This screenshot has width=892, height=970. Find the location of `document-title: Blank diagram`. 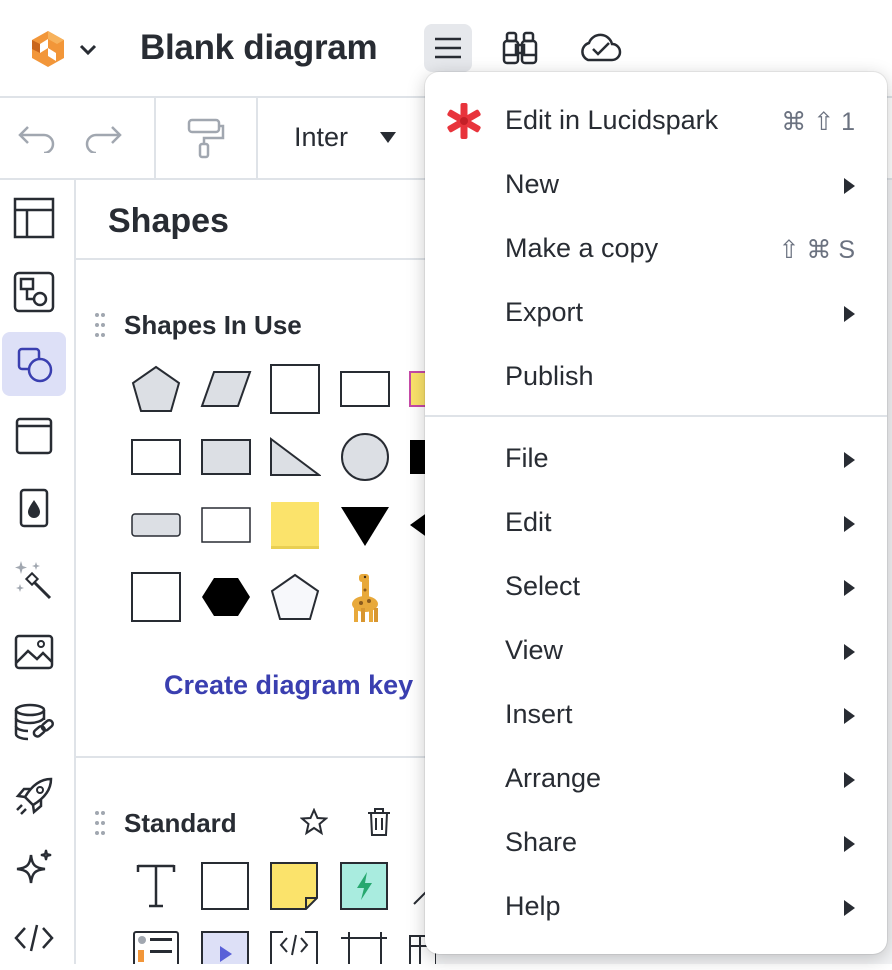

document-title: Blank diagram is located at coordinates (259, 48).